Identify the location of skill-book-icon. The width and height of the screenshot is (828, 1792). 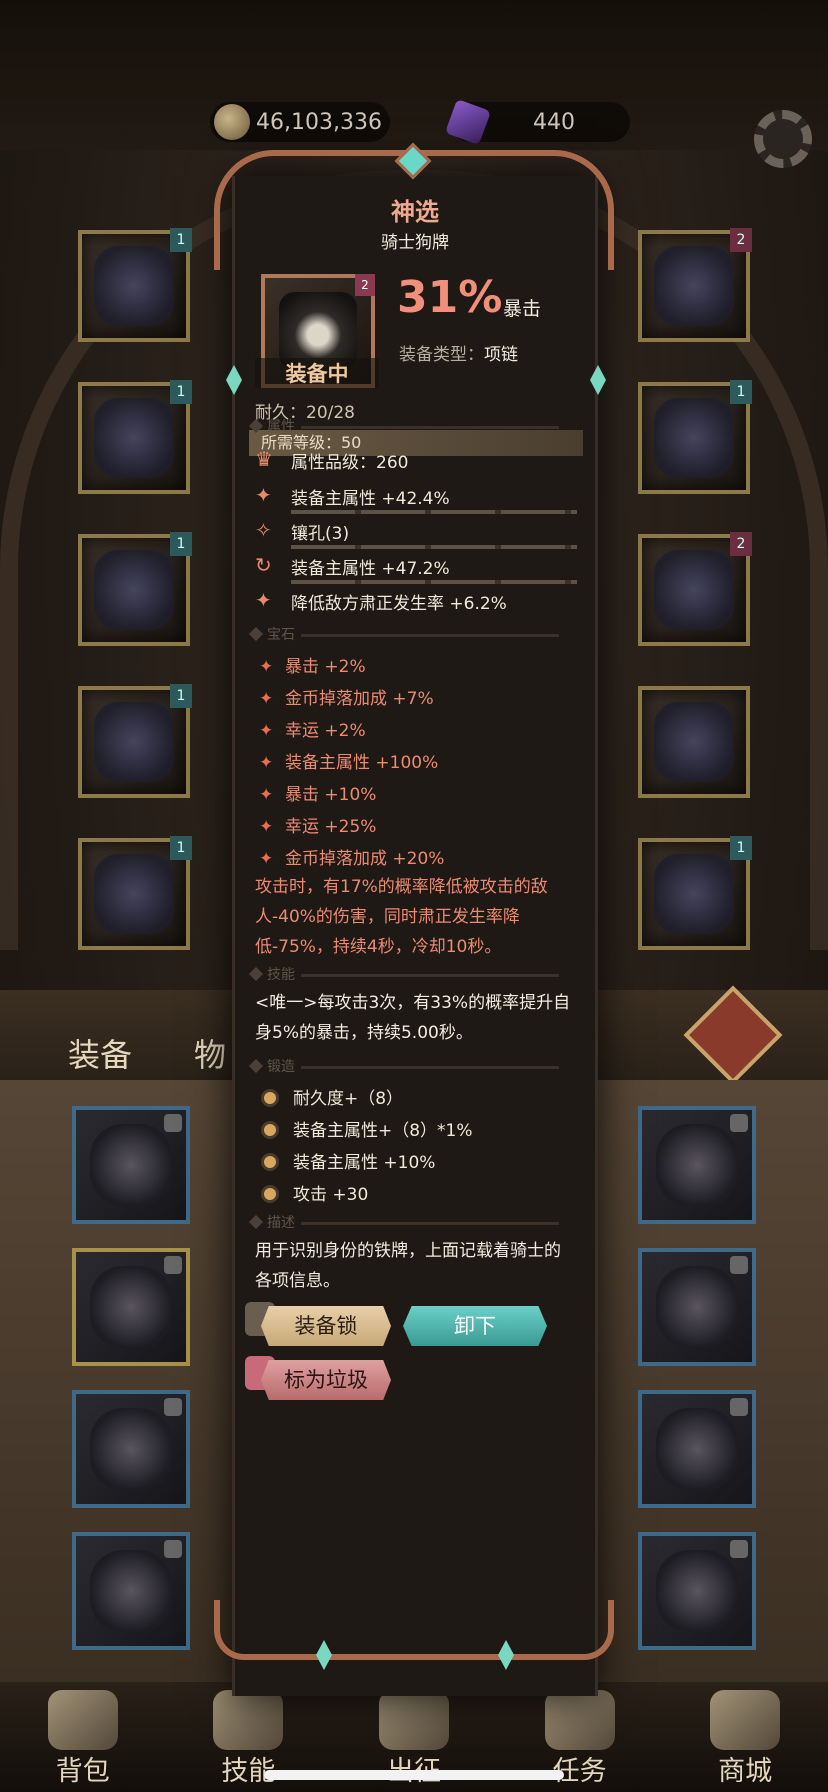
(248, 1720).